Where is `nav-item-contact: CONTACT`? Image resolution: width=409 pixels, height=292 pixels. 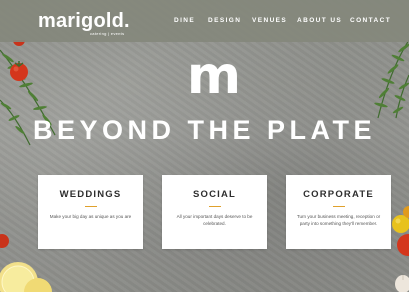 nav-item-contact: CONTACT is located at coordinates (370, 20).